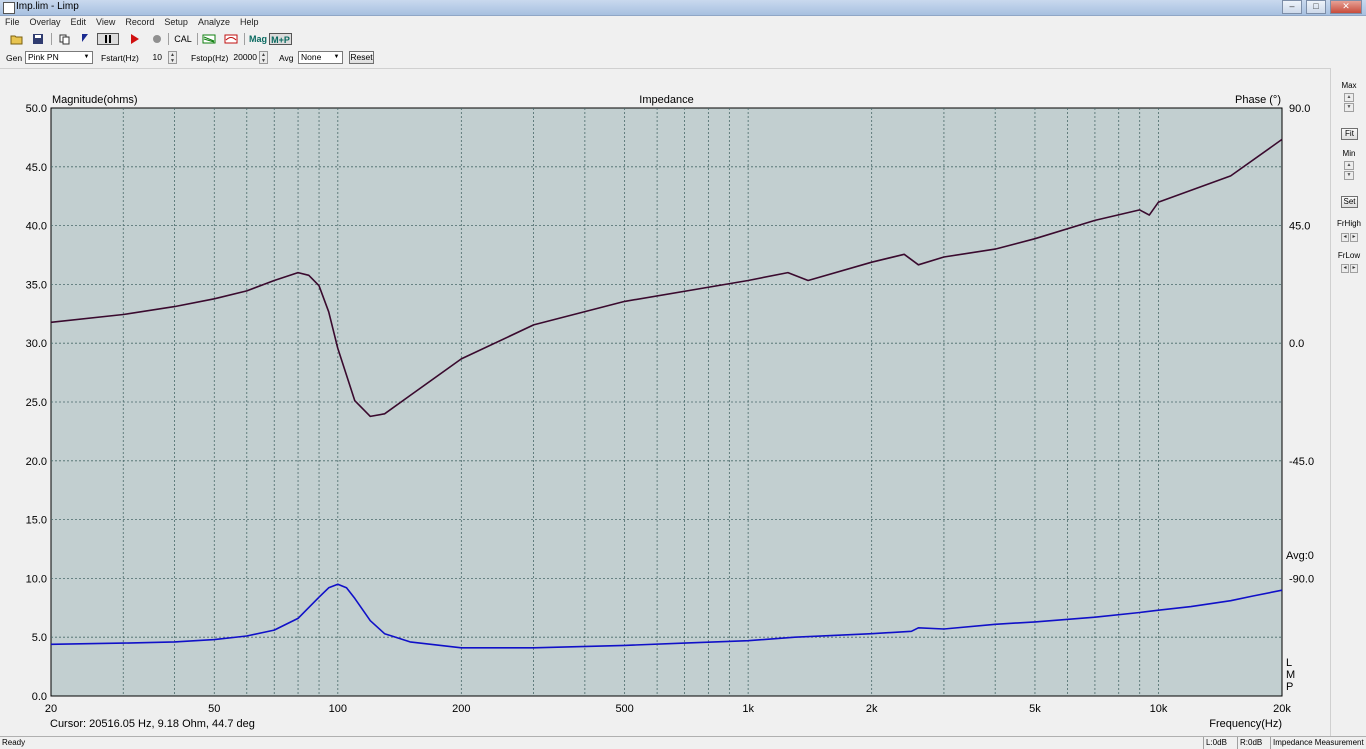 The height and width of the screenshot is (749, 1366). Describe the element at coordinates (1289, 687) in the screenshot. I see `lmp-letter: P` at that location.